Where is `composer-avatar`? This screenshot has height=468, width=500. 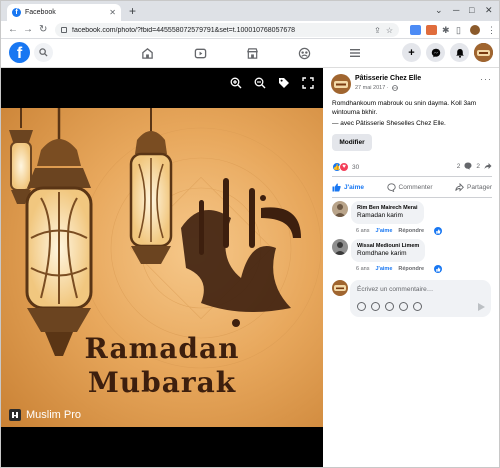 composer-avatar is located at coordinates (340, 288).